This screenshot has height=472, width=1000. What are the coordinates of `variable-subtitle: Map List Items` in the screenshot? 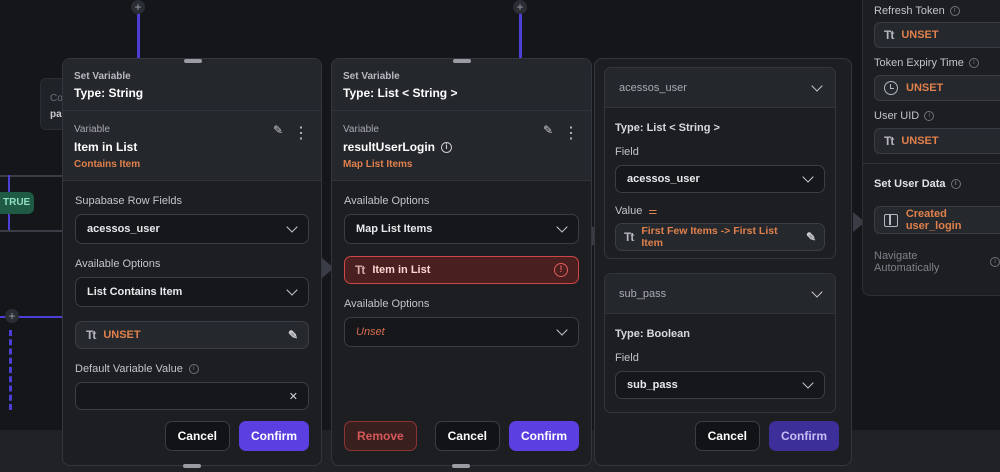 It's located at (378, 164).